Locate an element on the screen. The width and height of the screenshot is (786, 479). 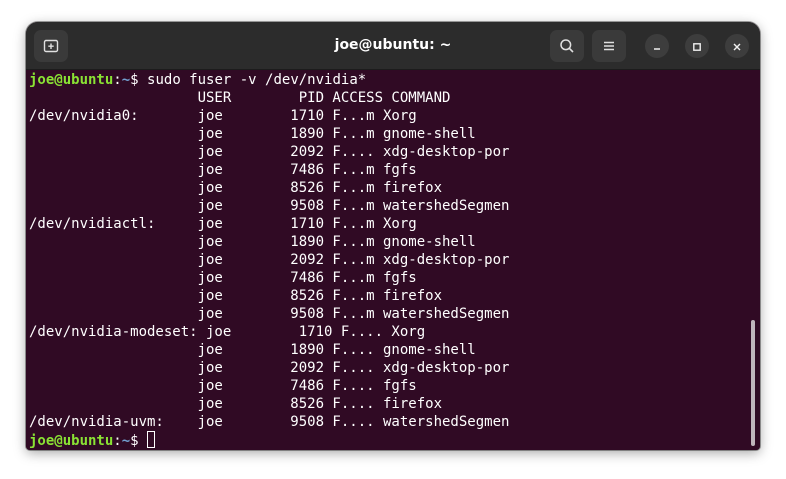
output-line: /dev/nvidiactl: joe 1710 F...m Xorg is located at coordinates (223, 224).